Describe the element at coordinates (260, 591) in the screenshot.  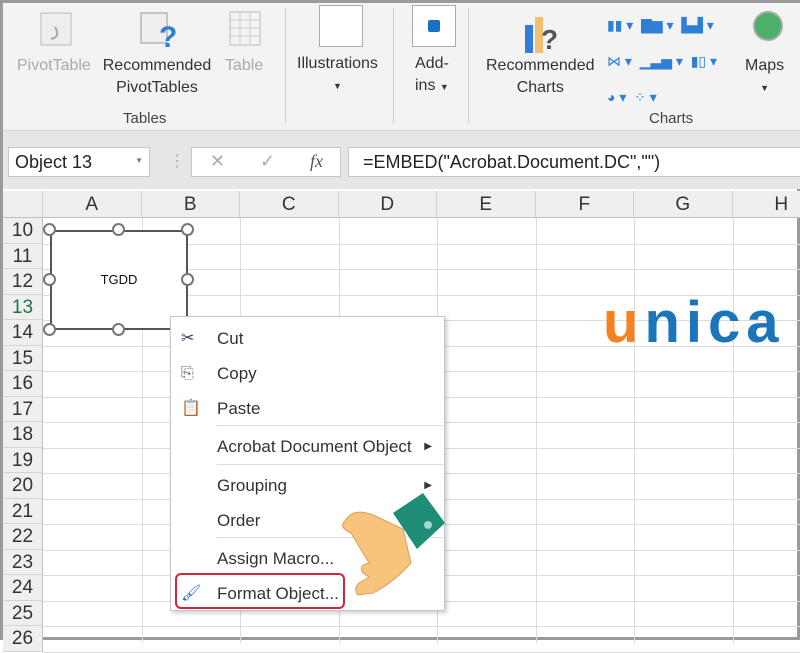
I see `highlight-box` at that location.